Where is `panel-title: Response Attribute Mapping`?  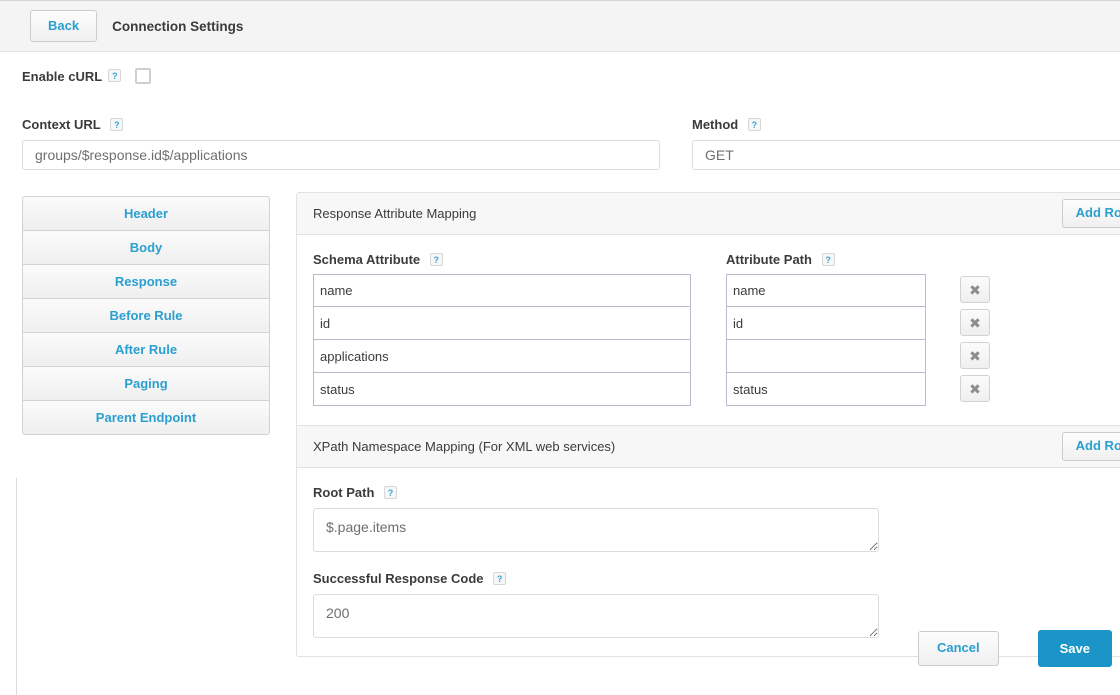 panel-title: Response Attribute Mapping is located at coordinates (395, 213).